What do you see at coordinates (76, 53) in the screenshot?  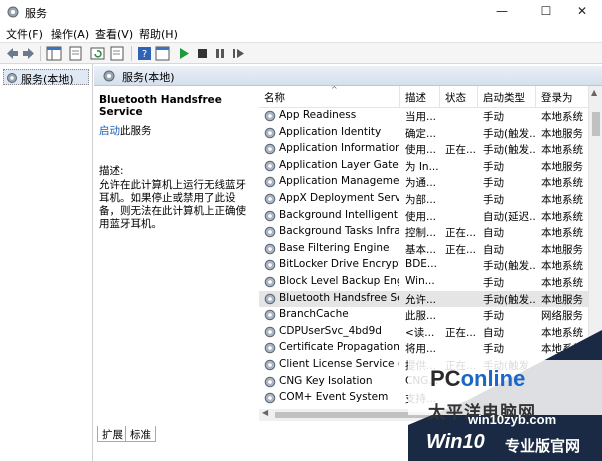 I see `properties-icon` at bounding box center [76, 53].